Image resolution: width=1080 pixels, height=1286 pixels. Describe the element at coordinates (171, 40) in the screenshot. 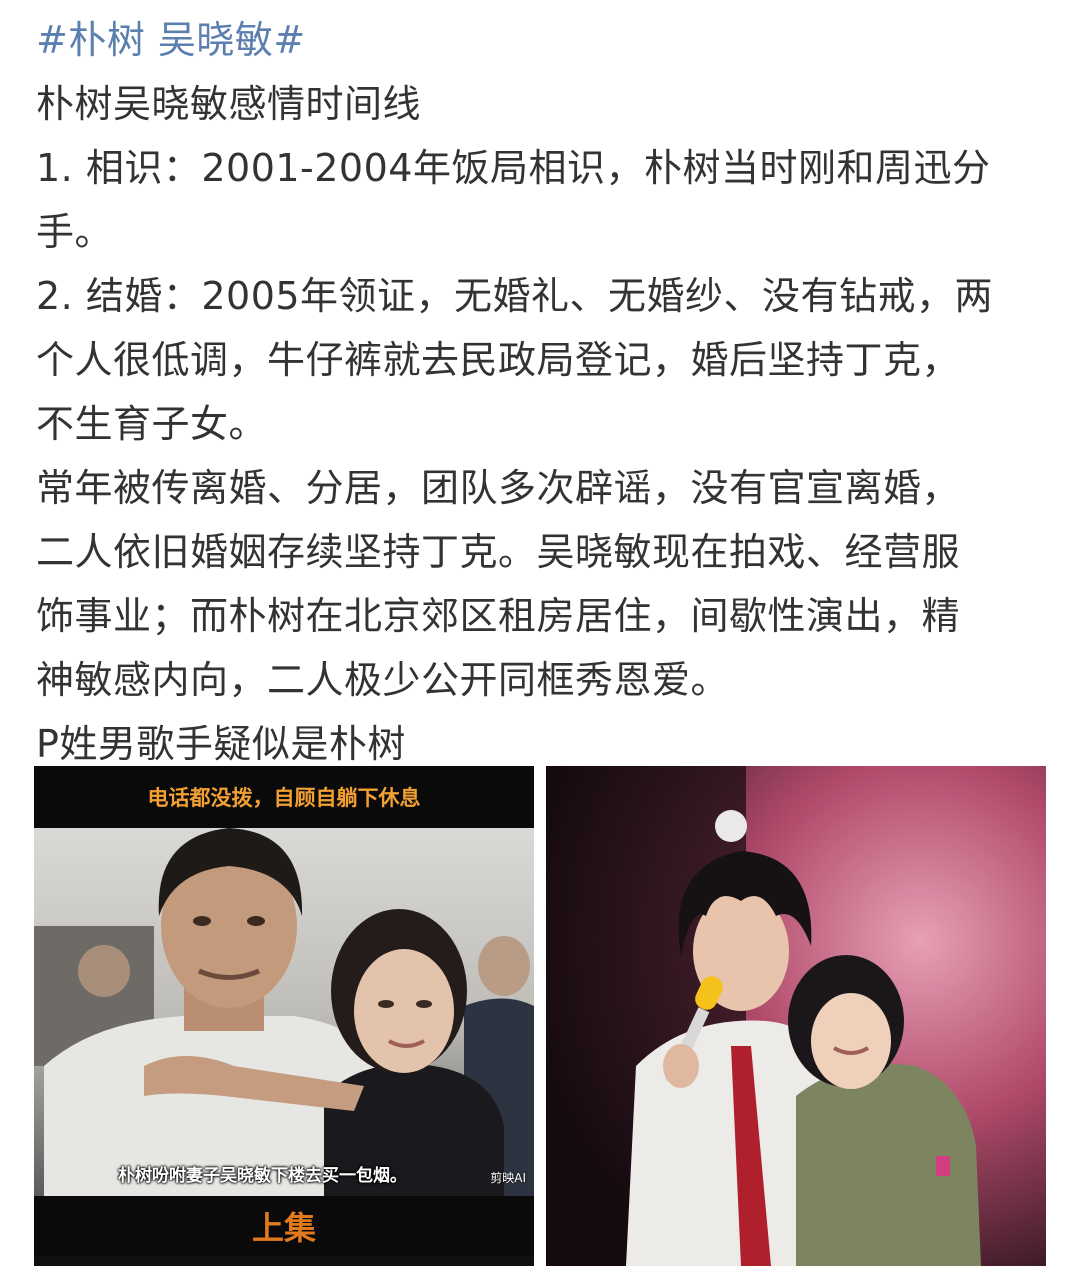

I see `hashtag-link: #朴树 吴晓敏#` at that location.